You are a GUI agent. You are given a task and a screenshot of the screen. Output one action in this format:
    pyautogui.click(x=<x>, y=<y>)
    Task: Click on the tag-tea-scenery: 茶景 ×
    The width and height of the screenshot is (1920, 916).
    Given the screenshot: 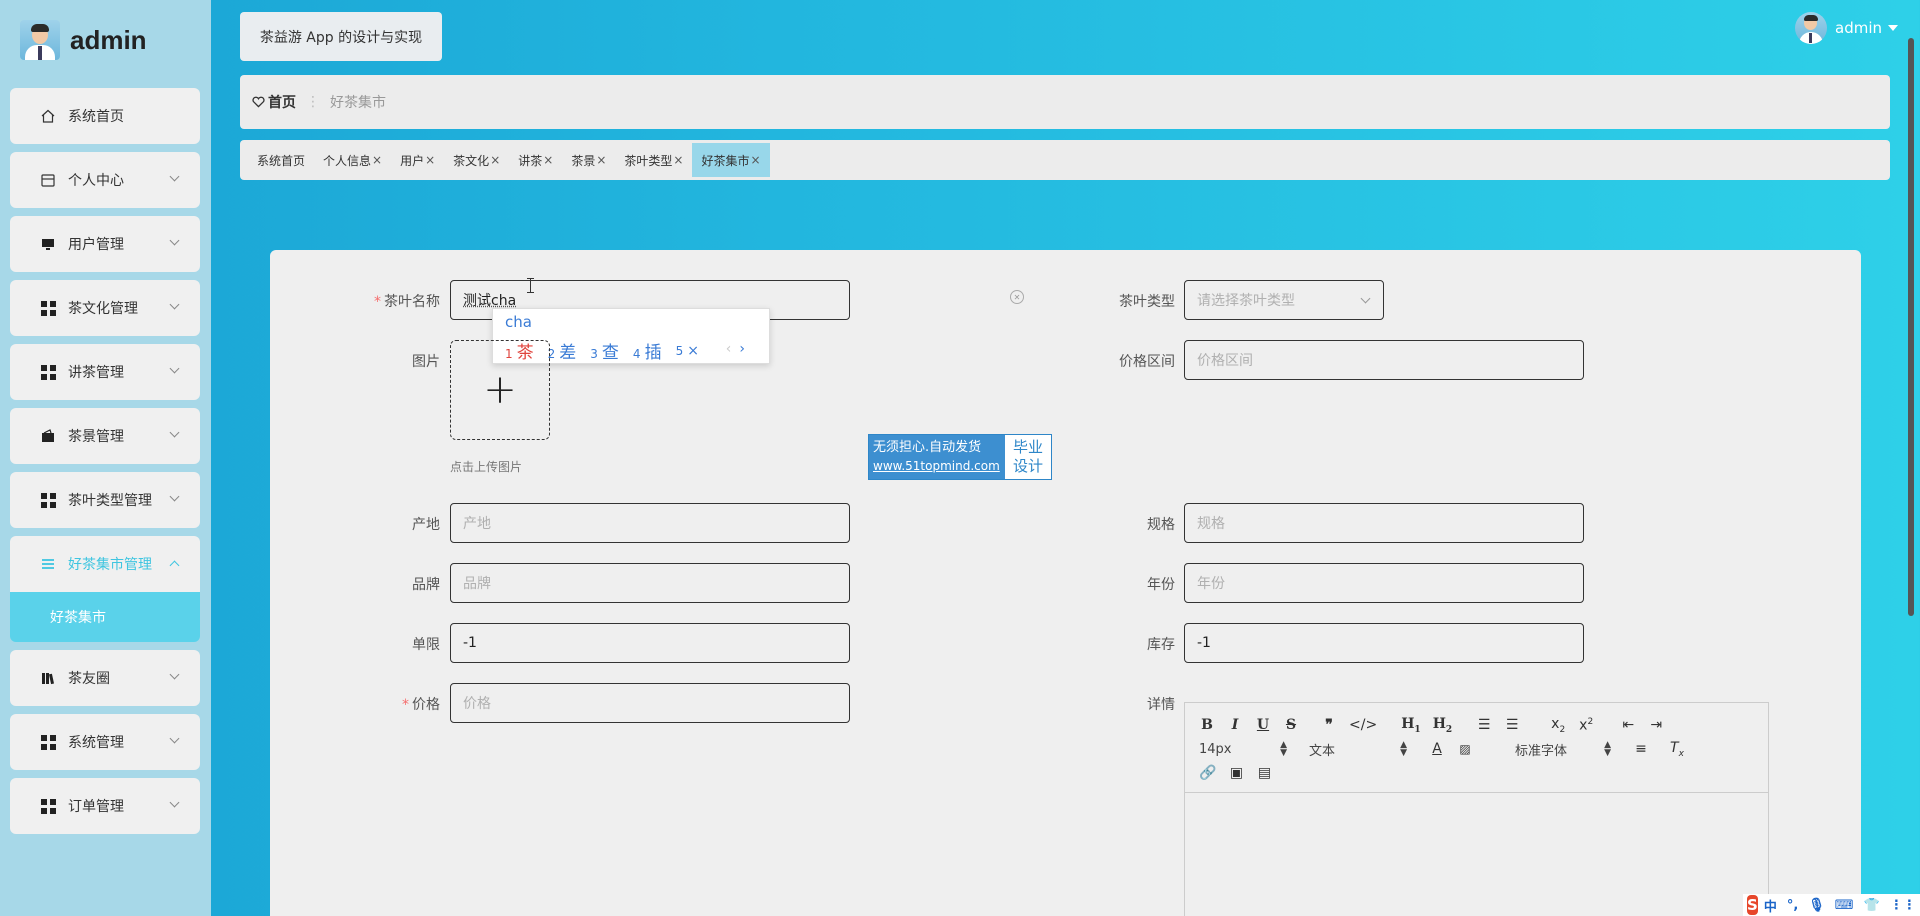 What is the action you would take?
    pyautogui.click(x=588, y=160)
    